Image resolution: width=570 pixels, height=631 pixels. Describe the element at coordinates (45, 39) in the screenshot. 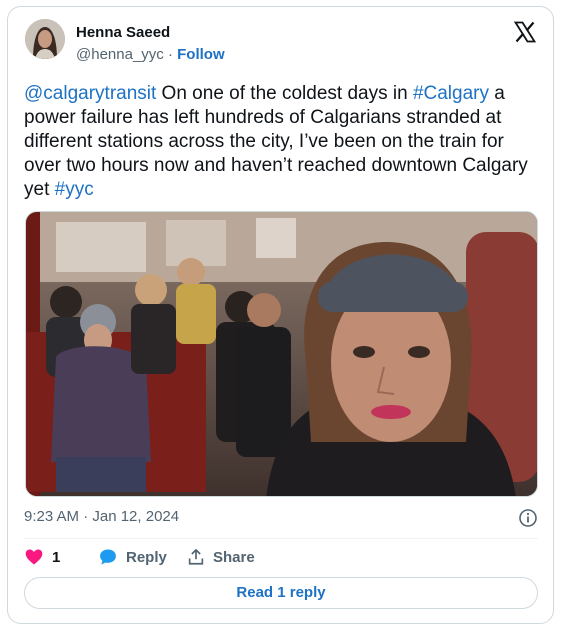

I see `author-avatar` at that location.